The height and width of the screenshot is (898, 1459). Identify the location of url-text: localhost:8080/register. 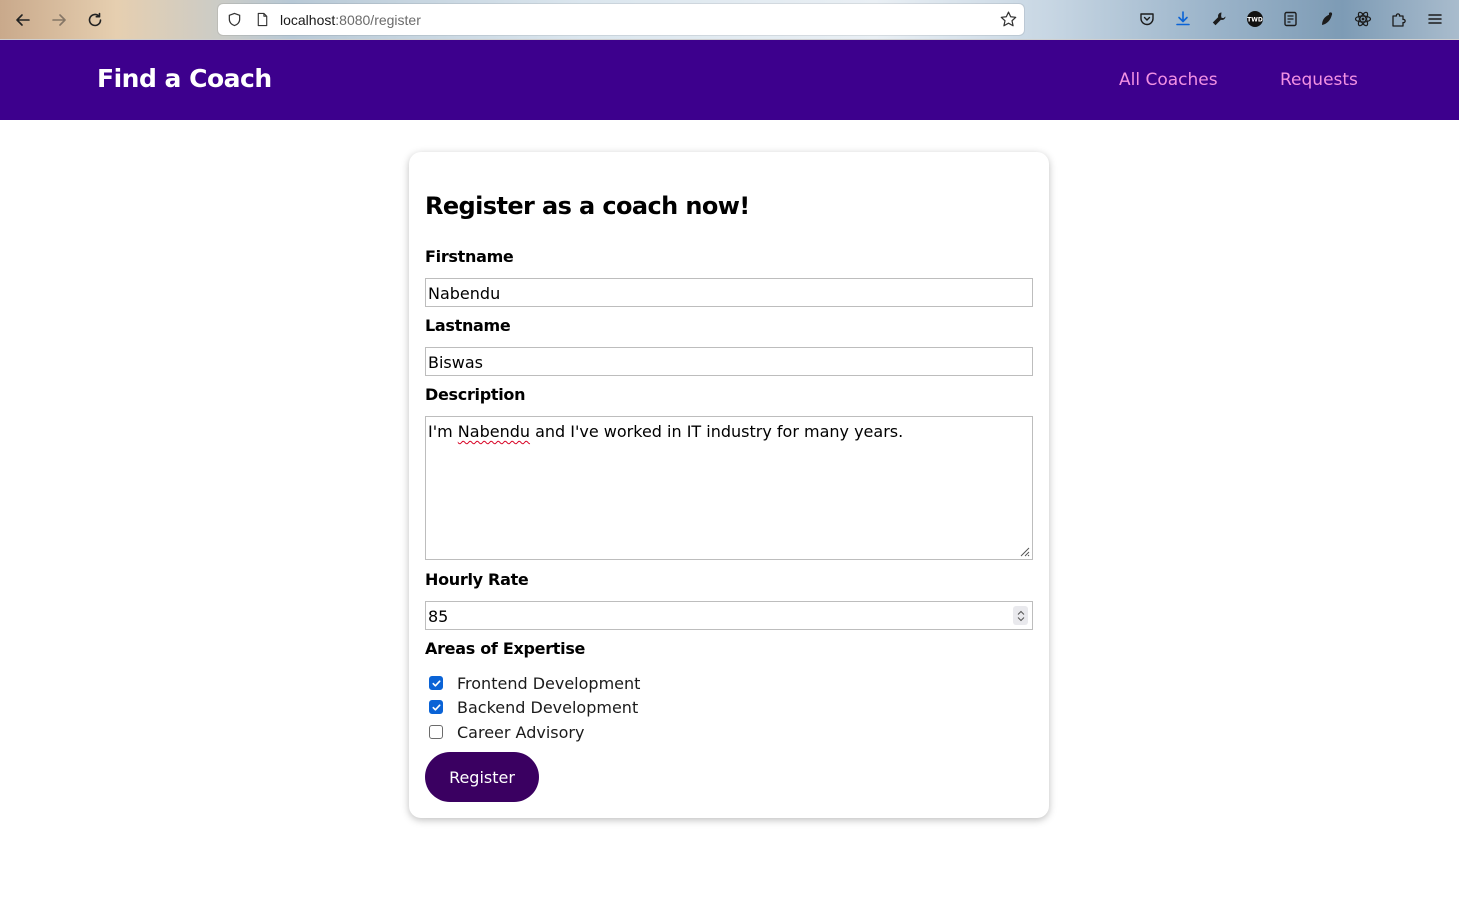
(350, 20).